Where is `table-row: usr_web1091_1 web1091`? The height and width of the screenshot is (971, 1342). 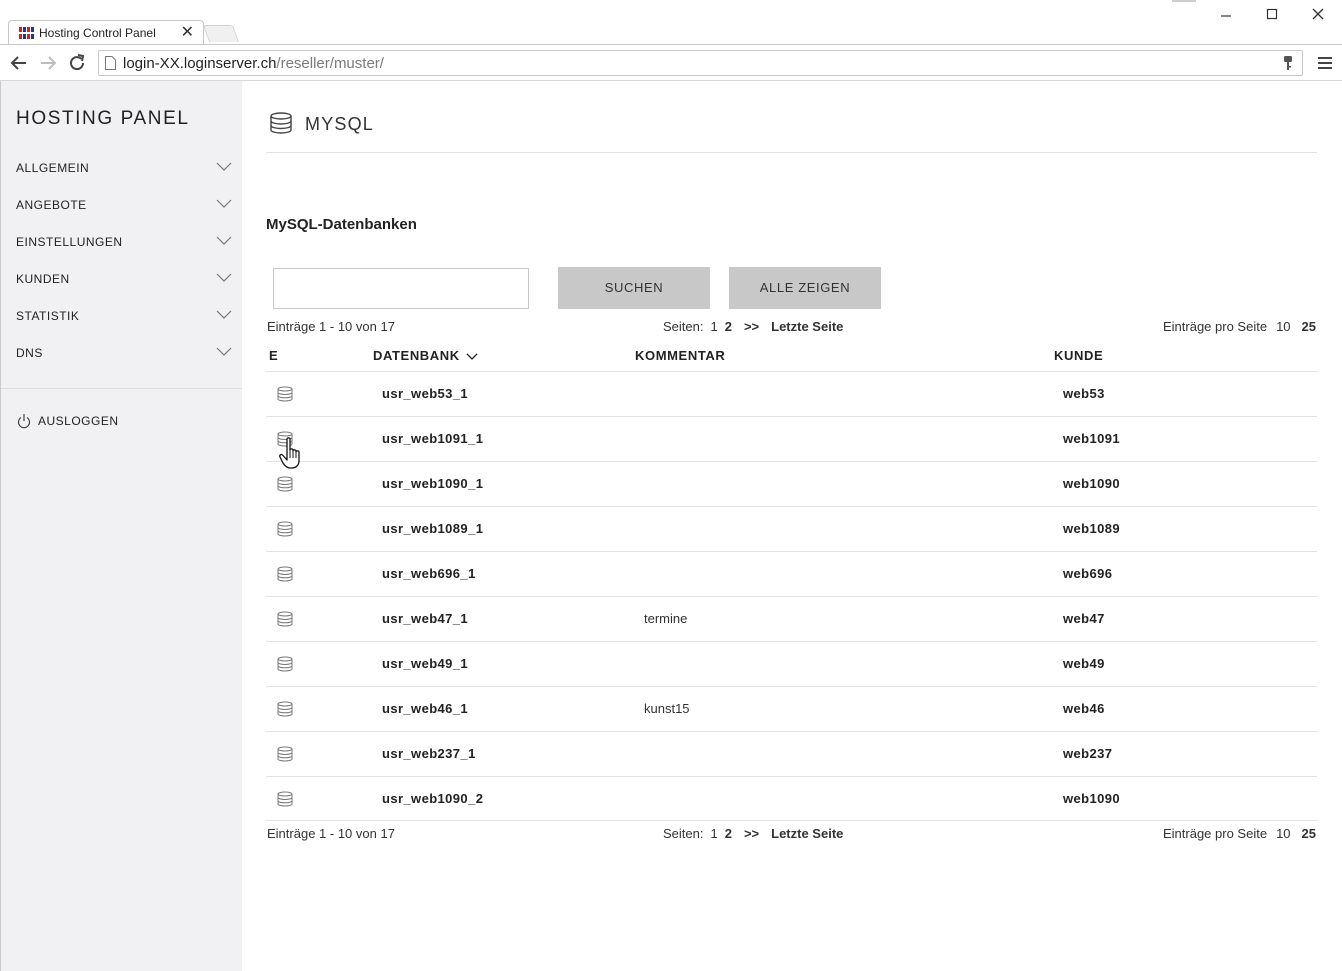 table-row: usr_web1091_1 web1091 is located at coordinates (791, 438).